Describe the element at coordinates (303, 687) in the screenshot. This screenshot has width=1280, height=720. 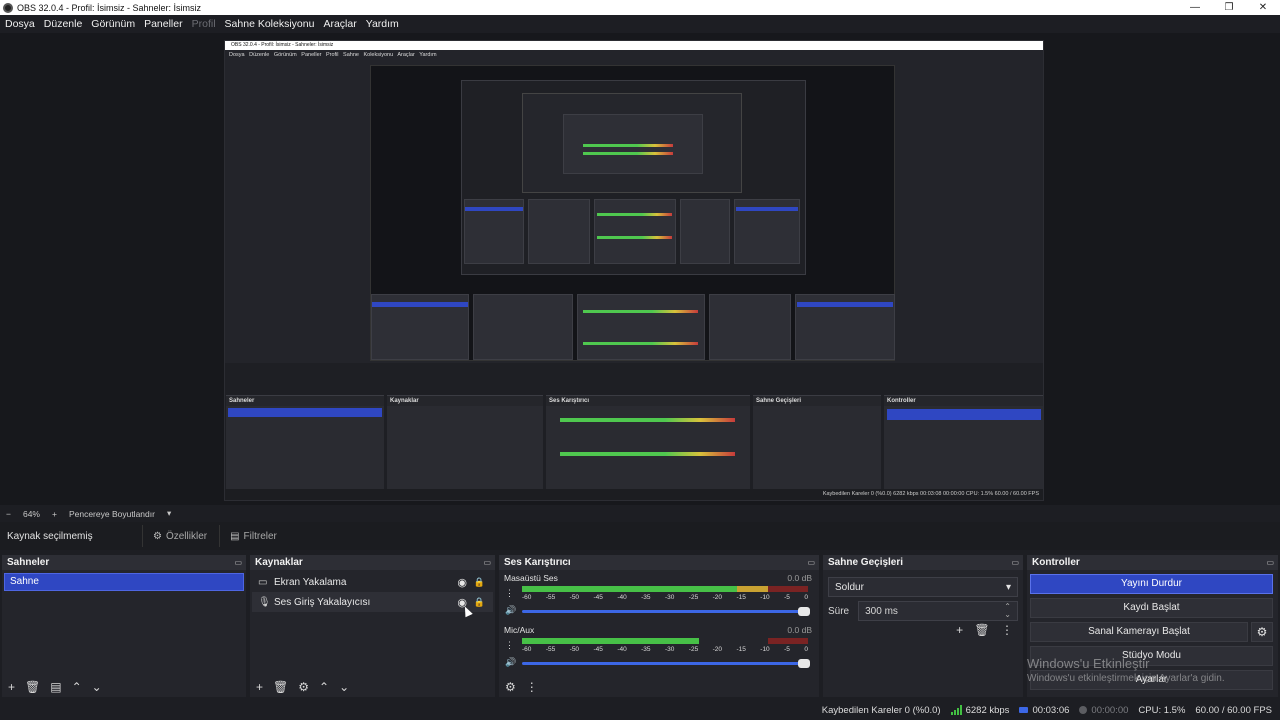
I see `source-properties-icon: ⚙` at that location.